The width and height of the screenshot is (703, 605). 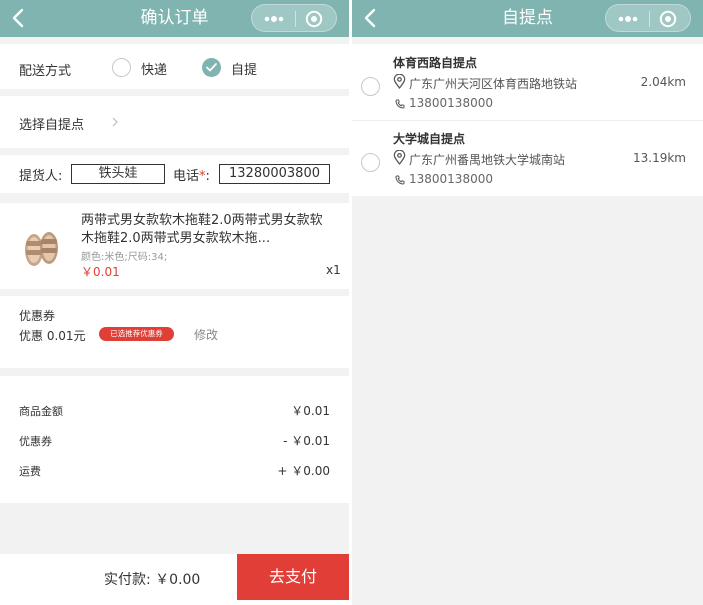 I want to click on choose-pickup-label: 选择自提点, so click(x=52, y=125).